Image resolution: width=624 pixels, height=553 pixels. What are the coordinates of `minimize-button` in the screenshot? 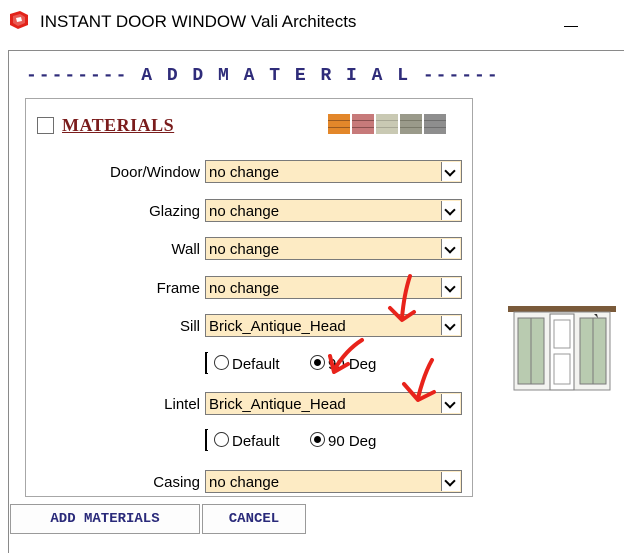 It's located at (571, 22).